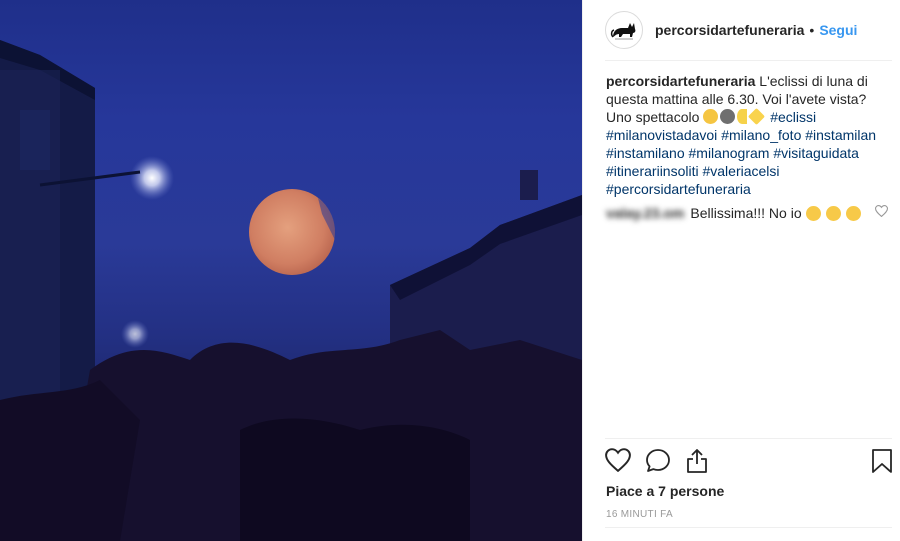 The image size is (900, 541). I want to click on header-divider, so click(748, 60).